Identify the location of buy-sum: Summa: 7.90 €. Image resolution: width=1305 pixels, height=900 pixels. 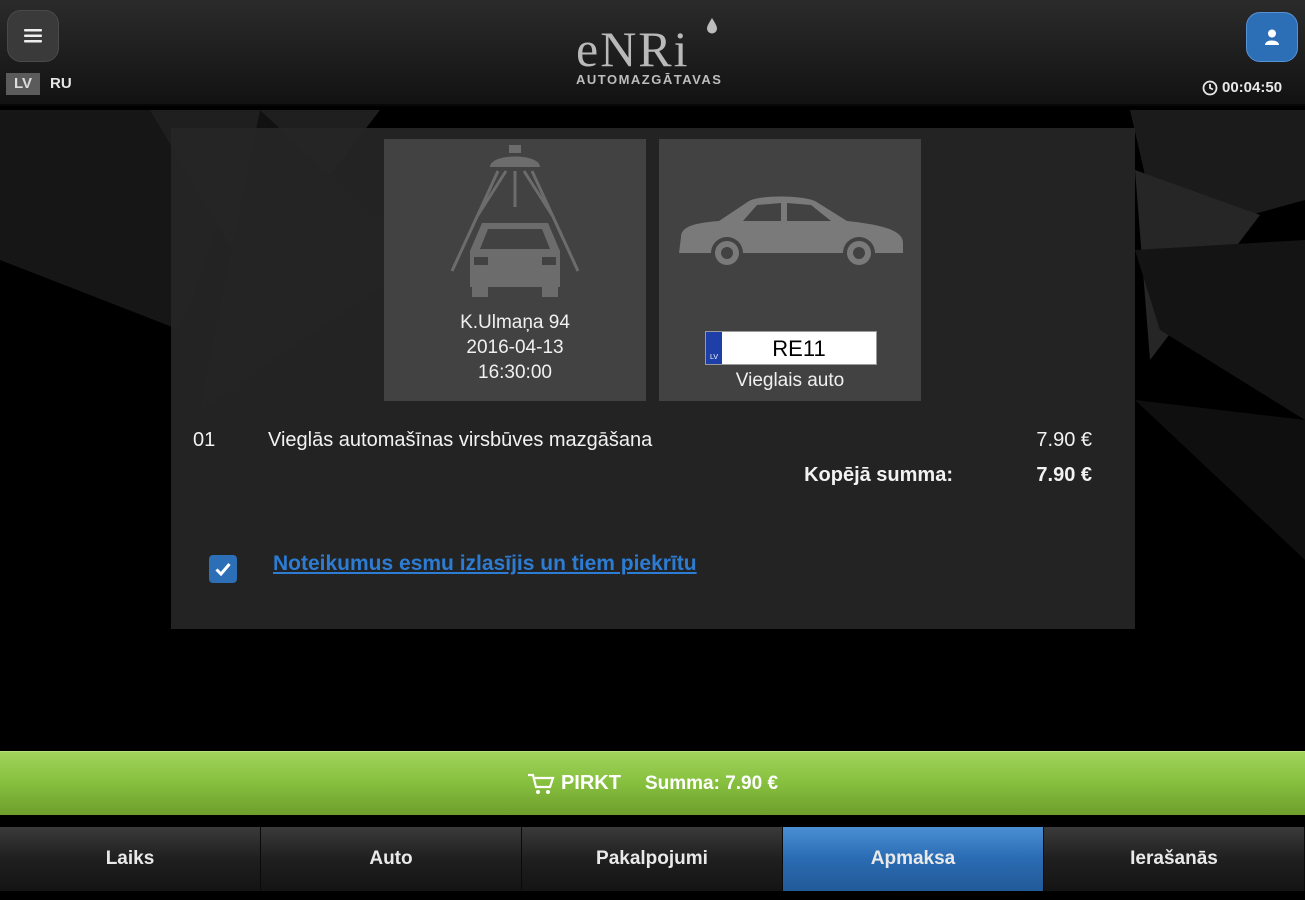
(711, 783).